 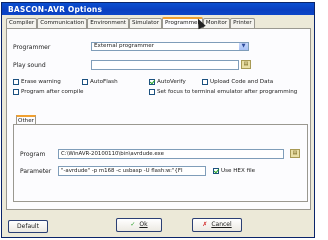 What do you see at coordinates (33, 154) in the screenshot?
I see `program-label: Program` at bounding box center [33, 154].